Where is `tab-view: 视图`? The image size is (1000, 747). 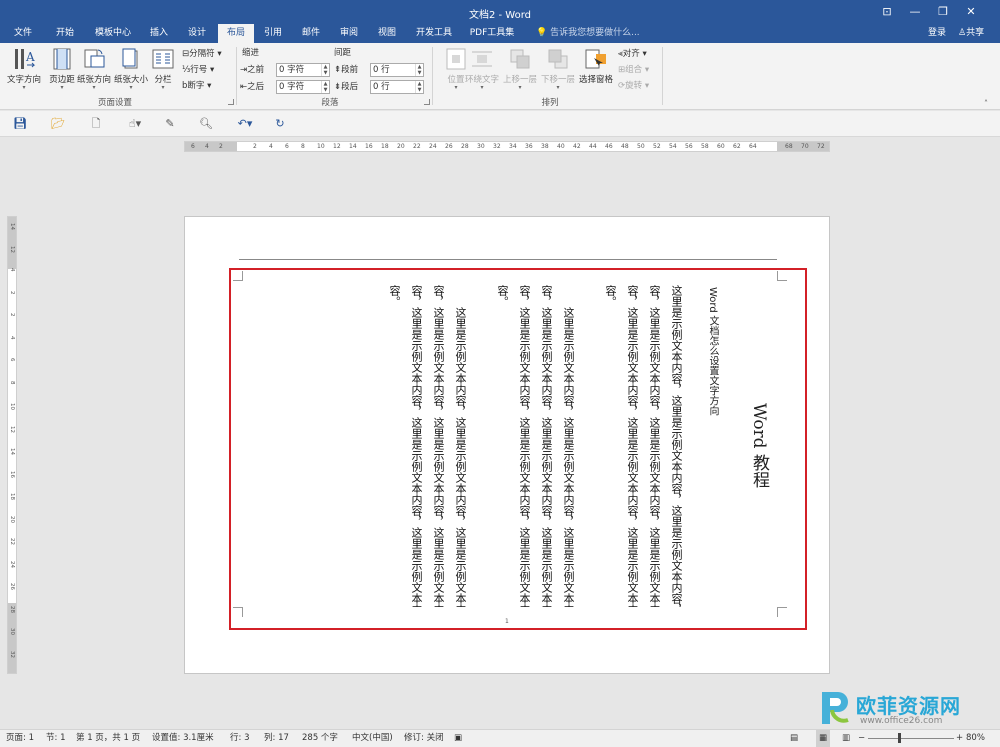
tab-view: 视图 is located at coordinates (387, 33).